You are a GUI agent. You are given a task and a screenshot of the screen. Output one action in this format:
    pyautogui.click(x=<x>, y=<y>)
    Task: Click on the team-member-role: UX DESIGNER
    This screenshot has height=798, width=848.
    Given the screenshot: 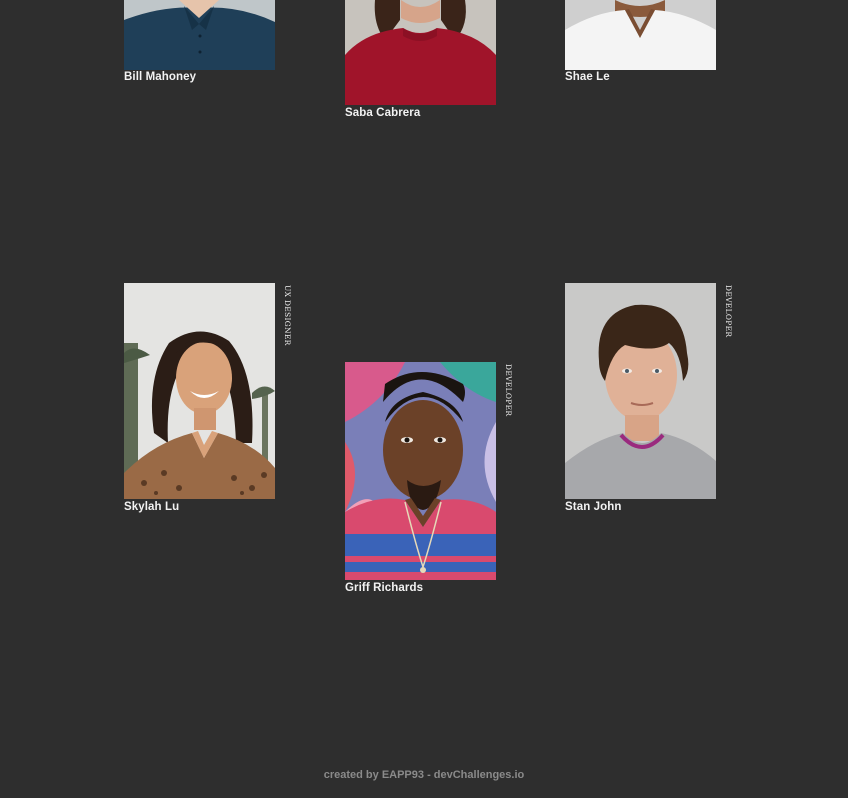 What is the action you would take?
    pyautogui.click(x=287, y=315)
    